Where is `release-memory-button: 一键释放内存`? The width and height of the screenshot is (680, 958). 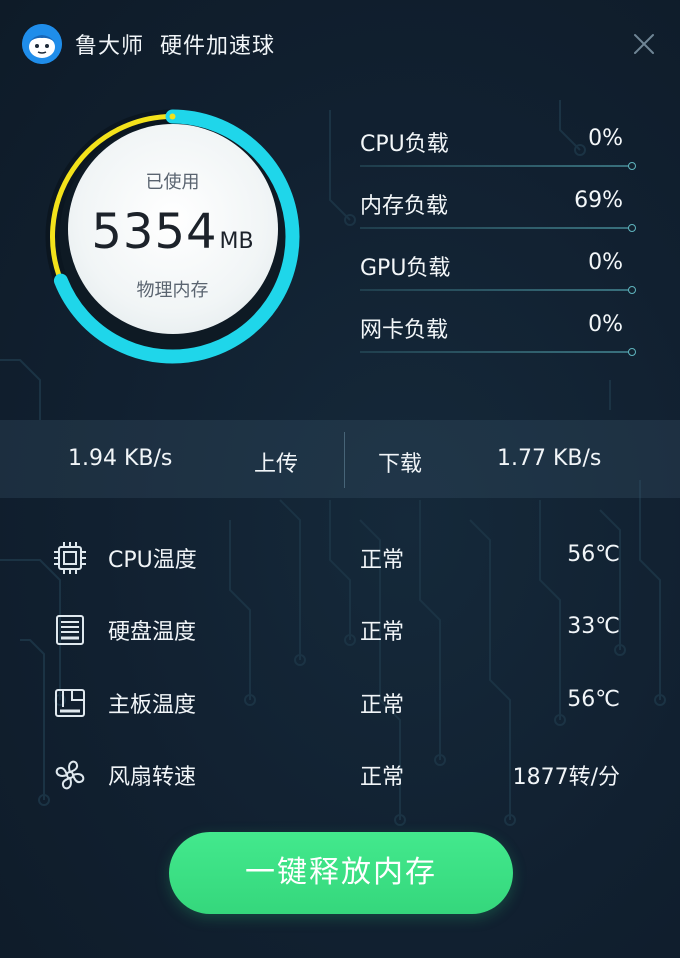 release-memory-button: 一键释放内存 is located at coordinates (341, 873).